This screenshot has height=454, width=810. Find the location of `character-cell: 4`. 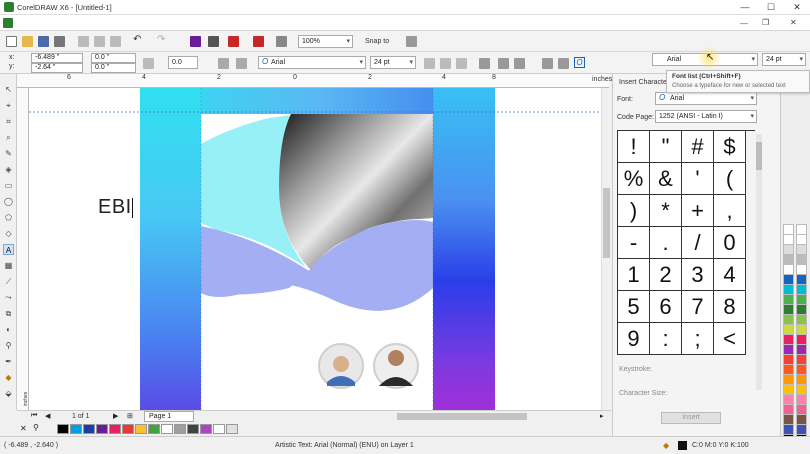

character-cell: 4 is located at coordinates (730, 275).